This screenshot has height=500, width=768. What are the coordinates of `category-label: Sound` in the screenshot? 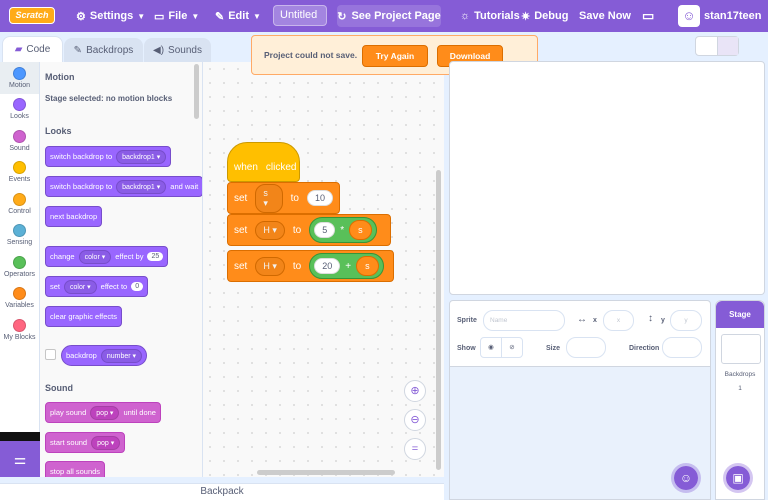 It's located at (19, 148).